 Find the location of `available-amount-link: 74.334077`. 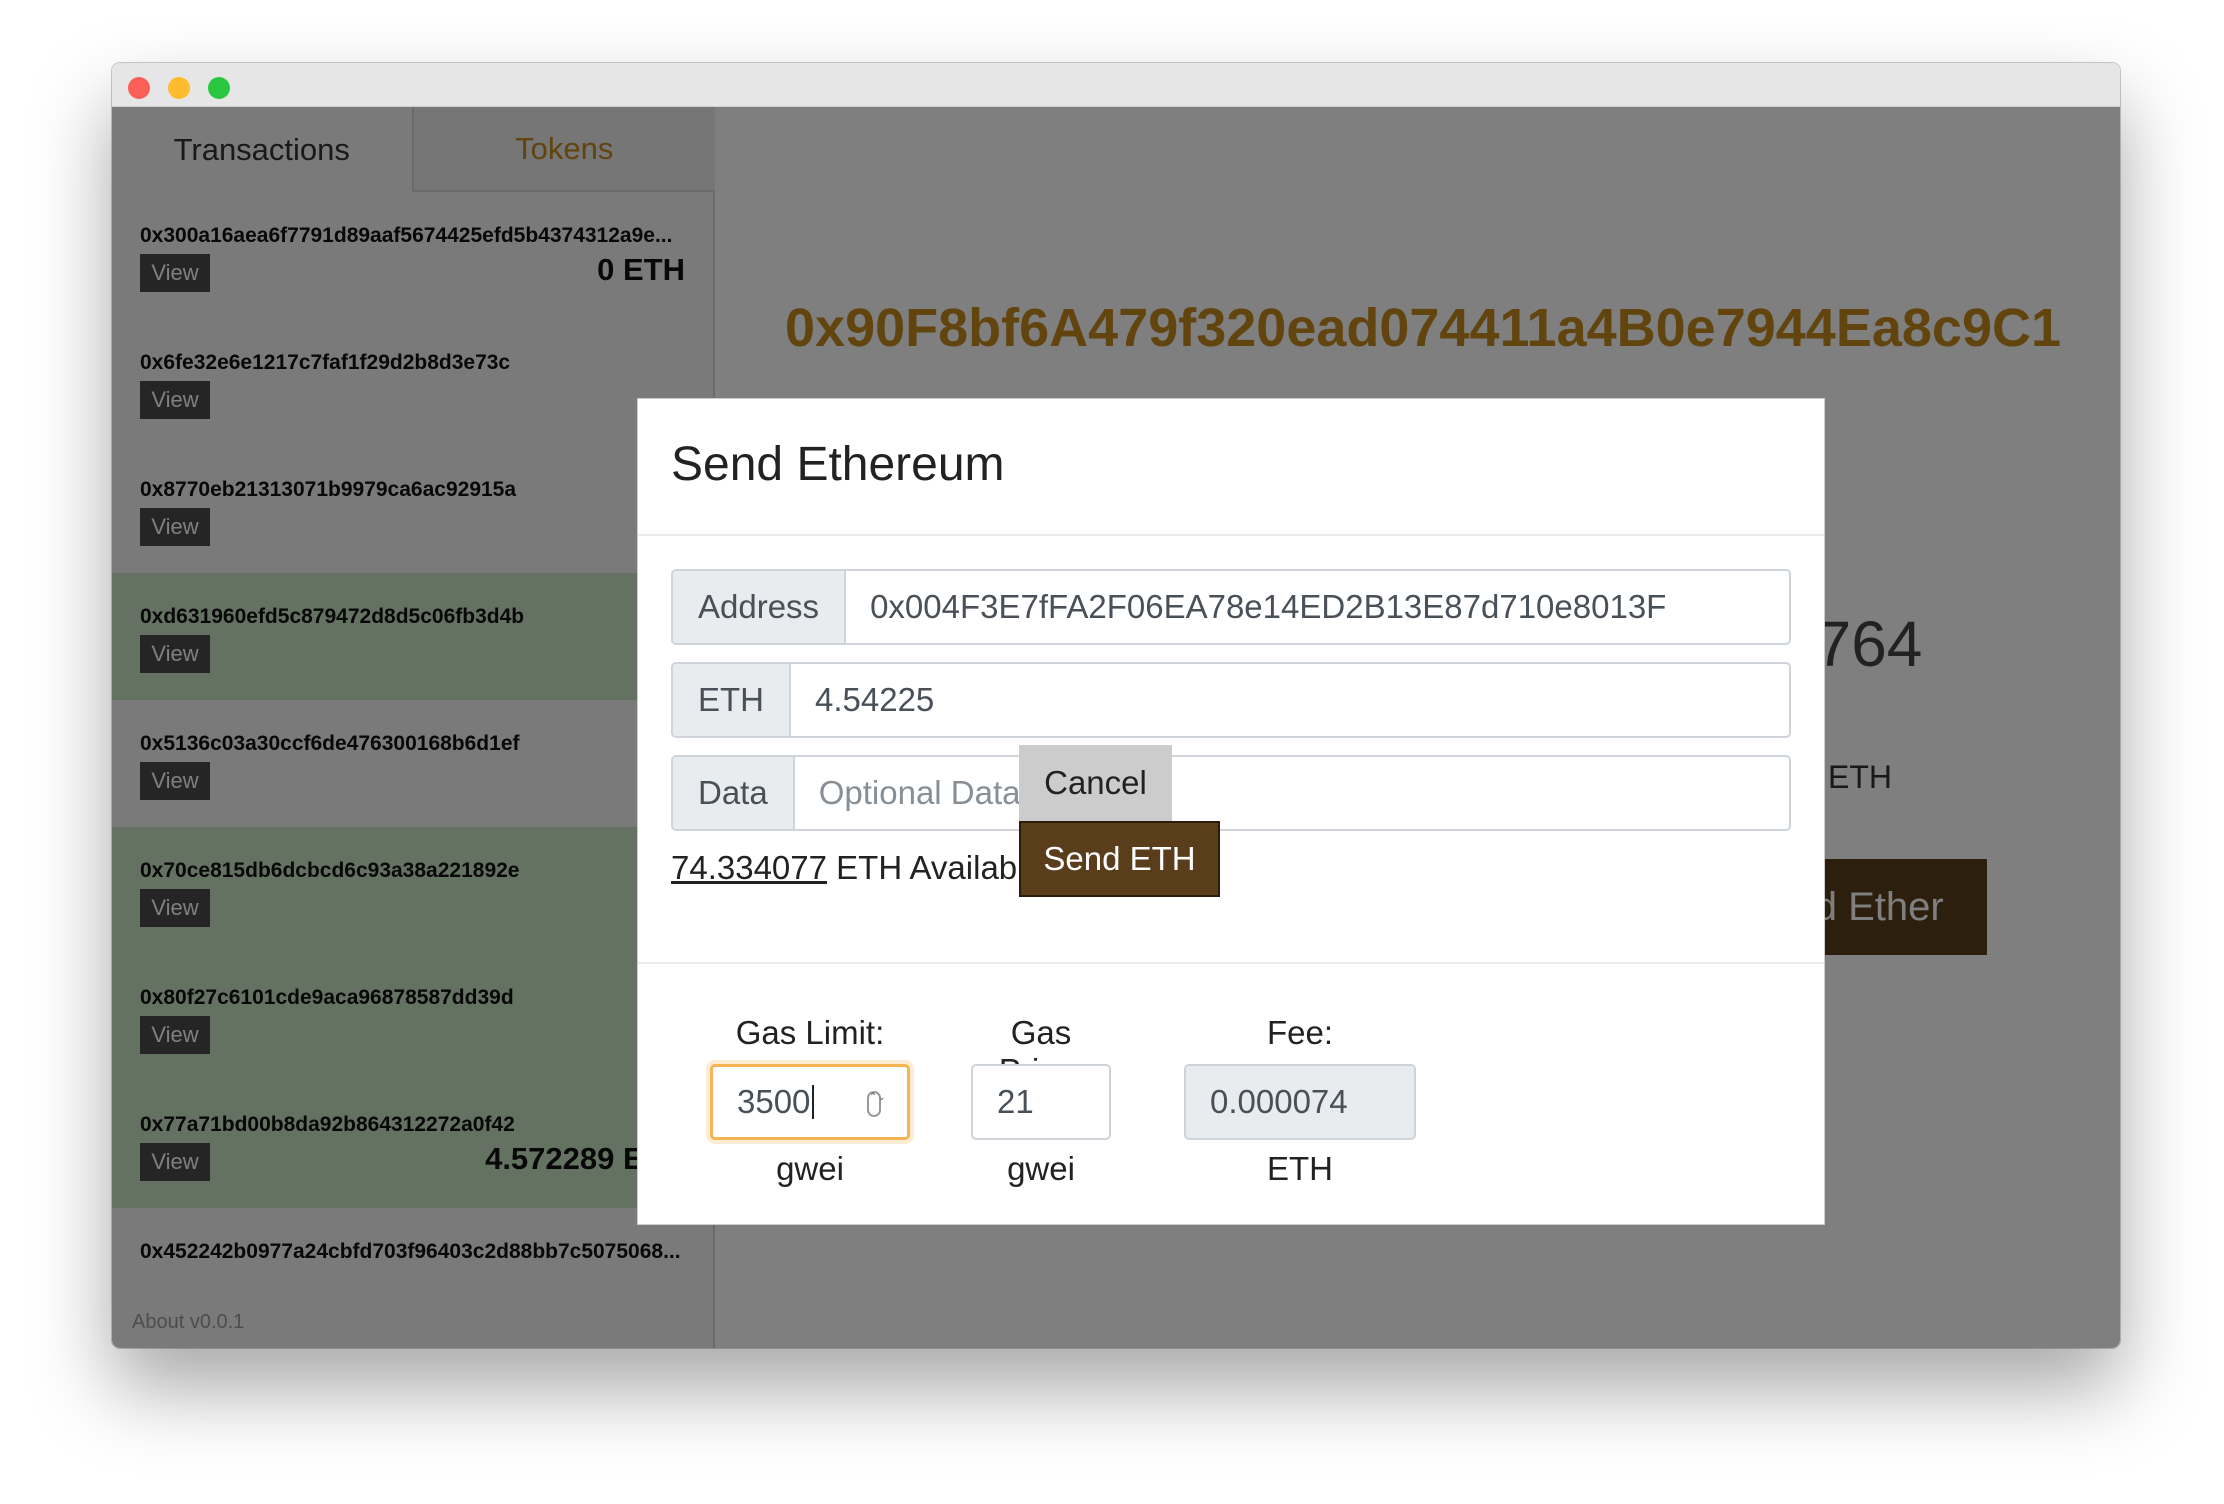

available-amount-link: 74.334077 is located at coordinates (749, 867).